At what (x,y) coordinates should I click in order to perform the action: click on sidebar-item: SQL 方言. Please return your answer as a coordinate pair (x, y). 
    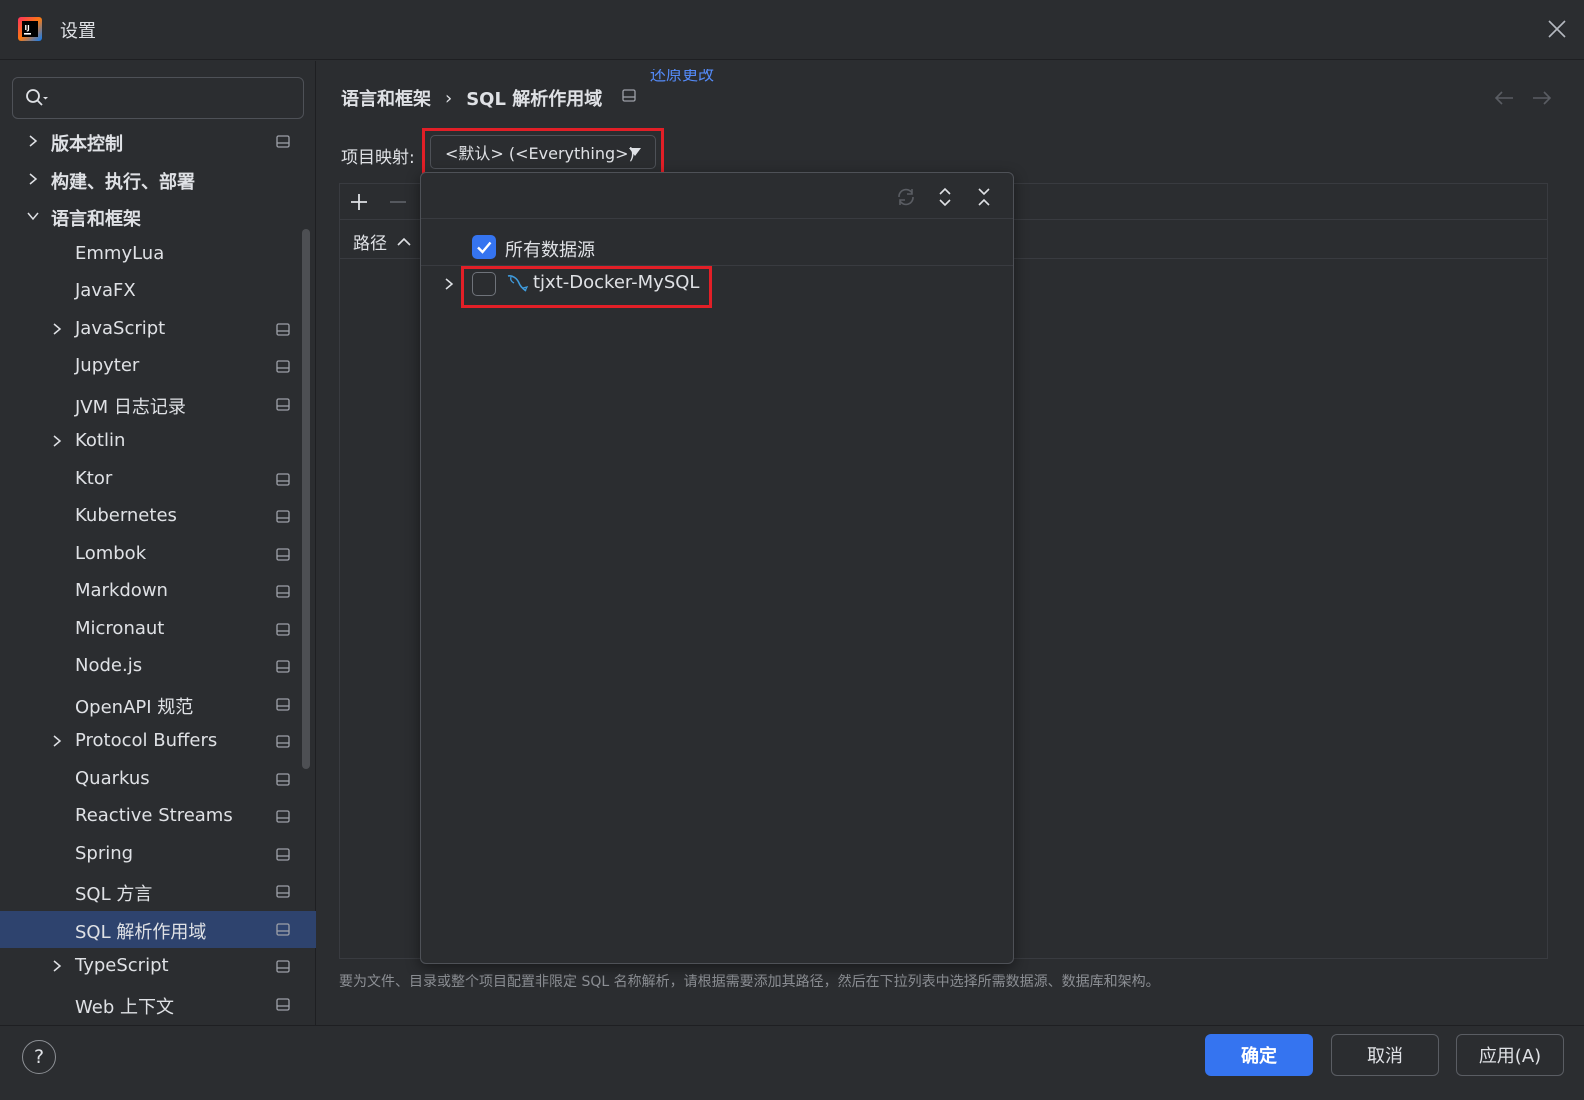
    Looking at the image, I should click on (158, 892).